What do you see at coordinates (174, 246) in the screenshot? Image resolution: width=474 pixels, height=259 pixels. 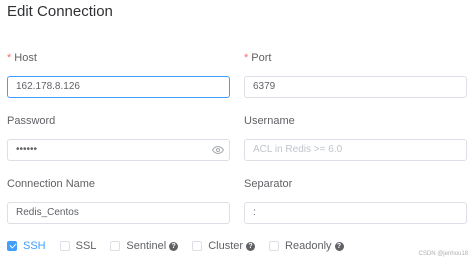 I see `sentinel-help-icon: ?` at bounding box center [174, 246].